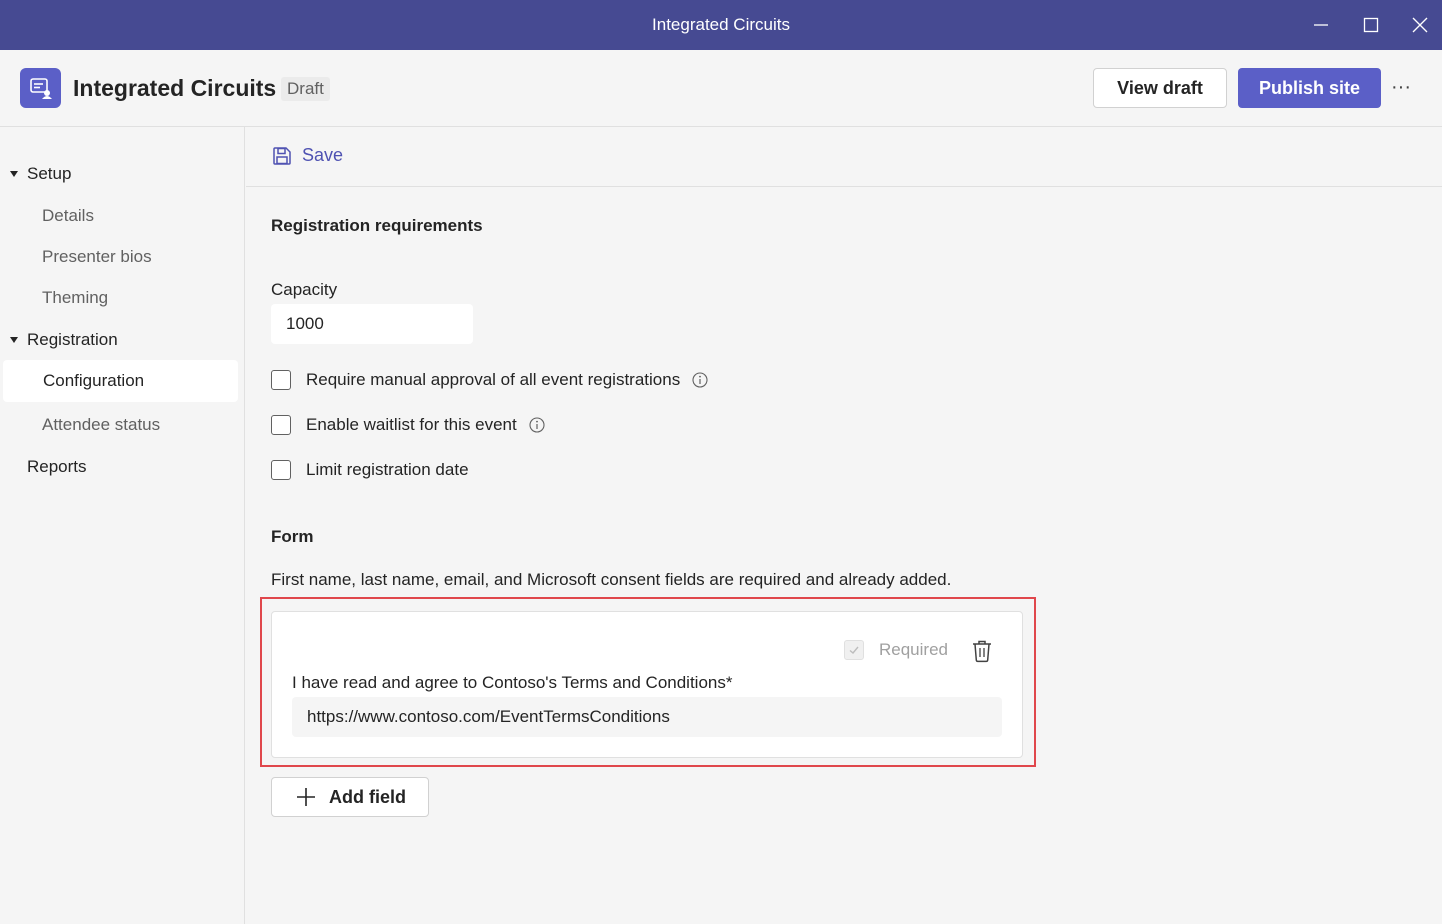 The width and height of the screenshot is (1442, 924). Describe the element at coordinates (1309, 88) in the screenshot. I see `publish-site-button: Publish site` at that location.